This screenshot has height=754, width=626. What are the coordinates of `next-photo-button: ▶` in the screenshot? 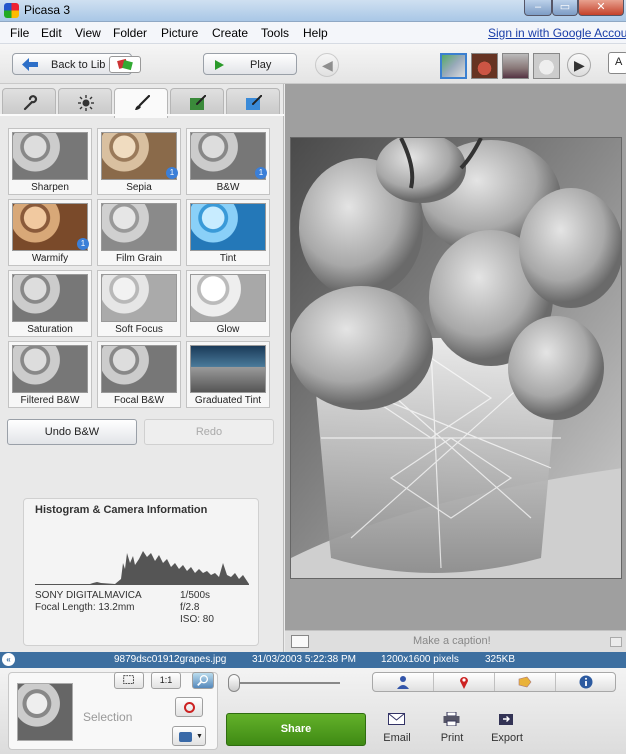 It's located at (579, 65).